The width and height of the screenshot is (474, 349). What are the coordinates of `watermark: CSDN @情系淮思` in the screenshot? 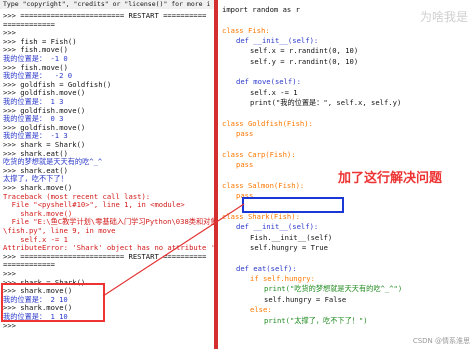 It's located at (441, 341).